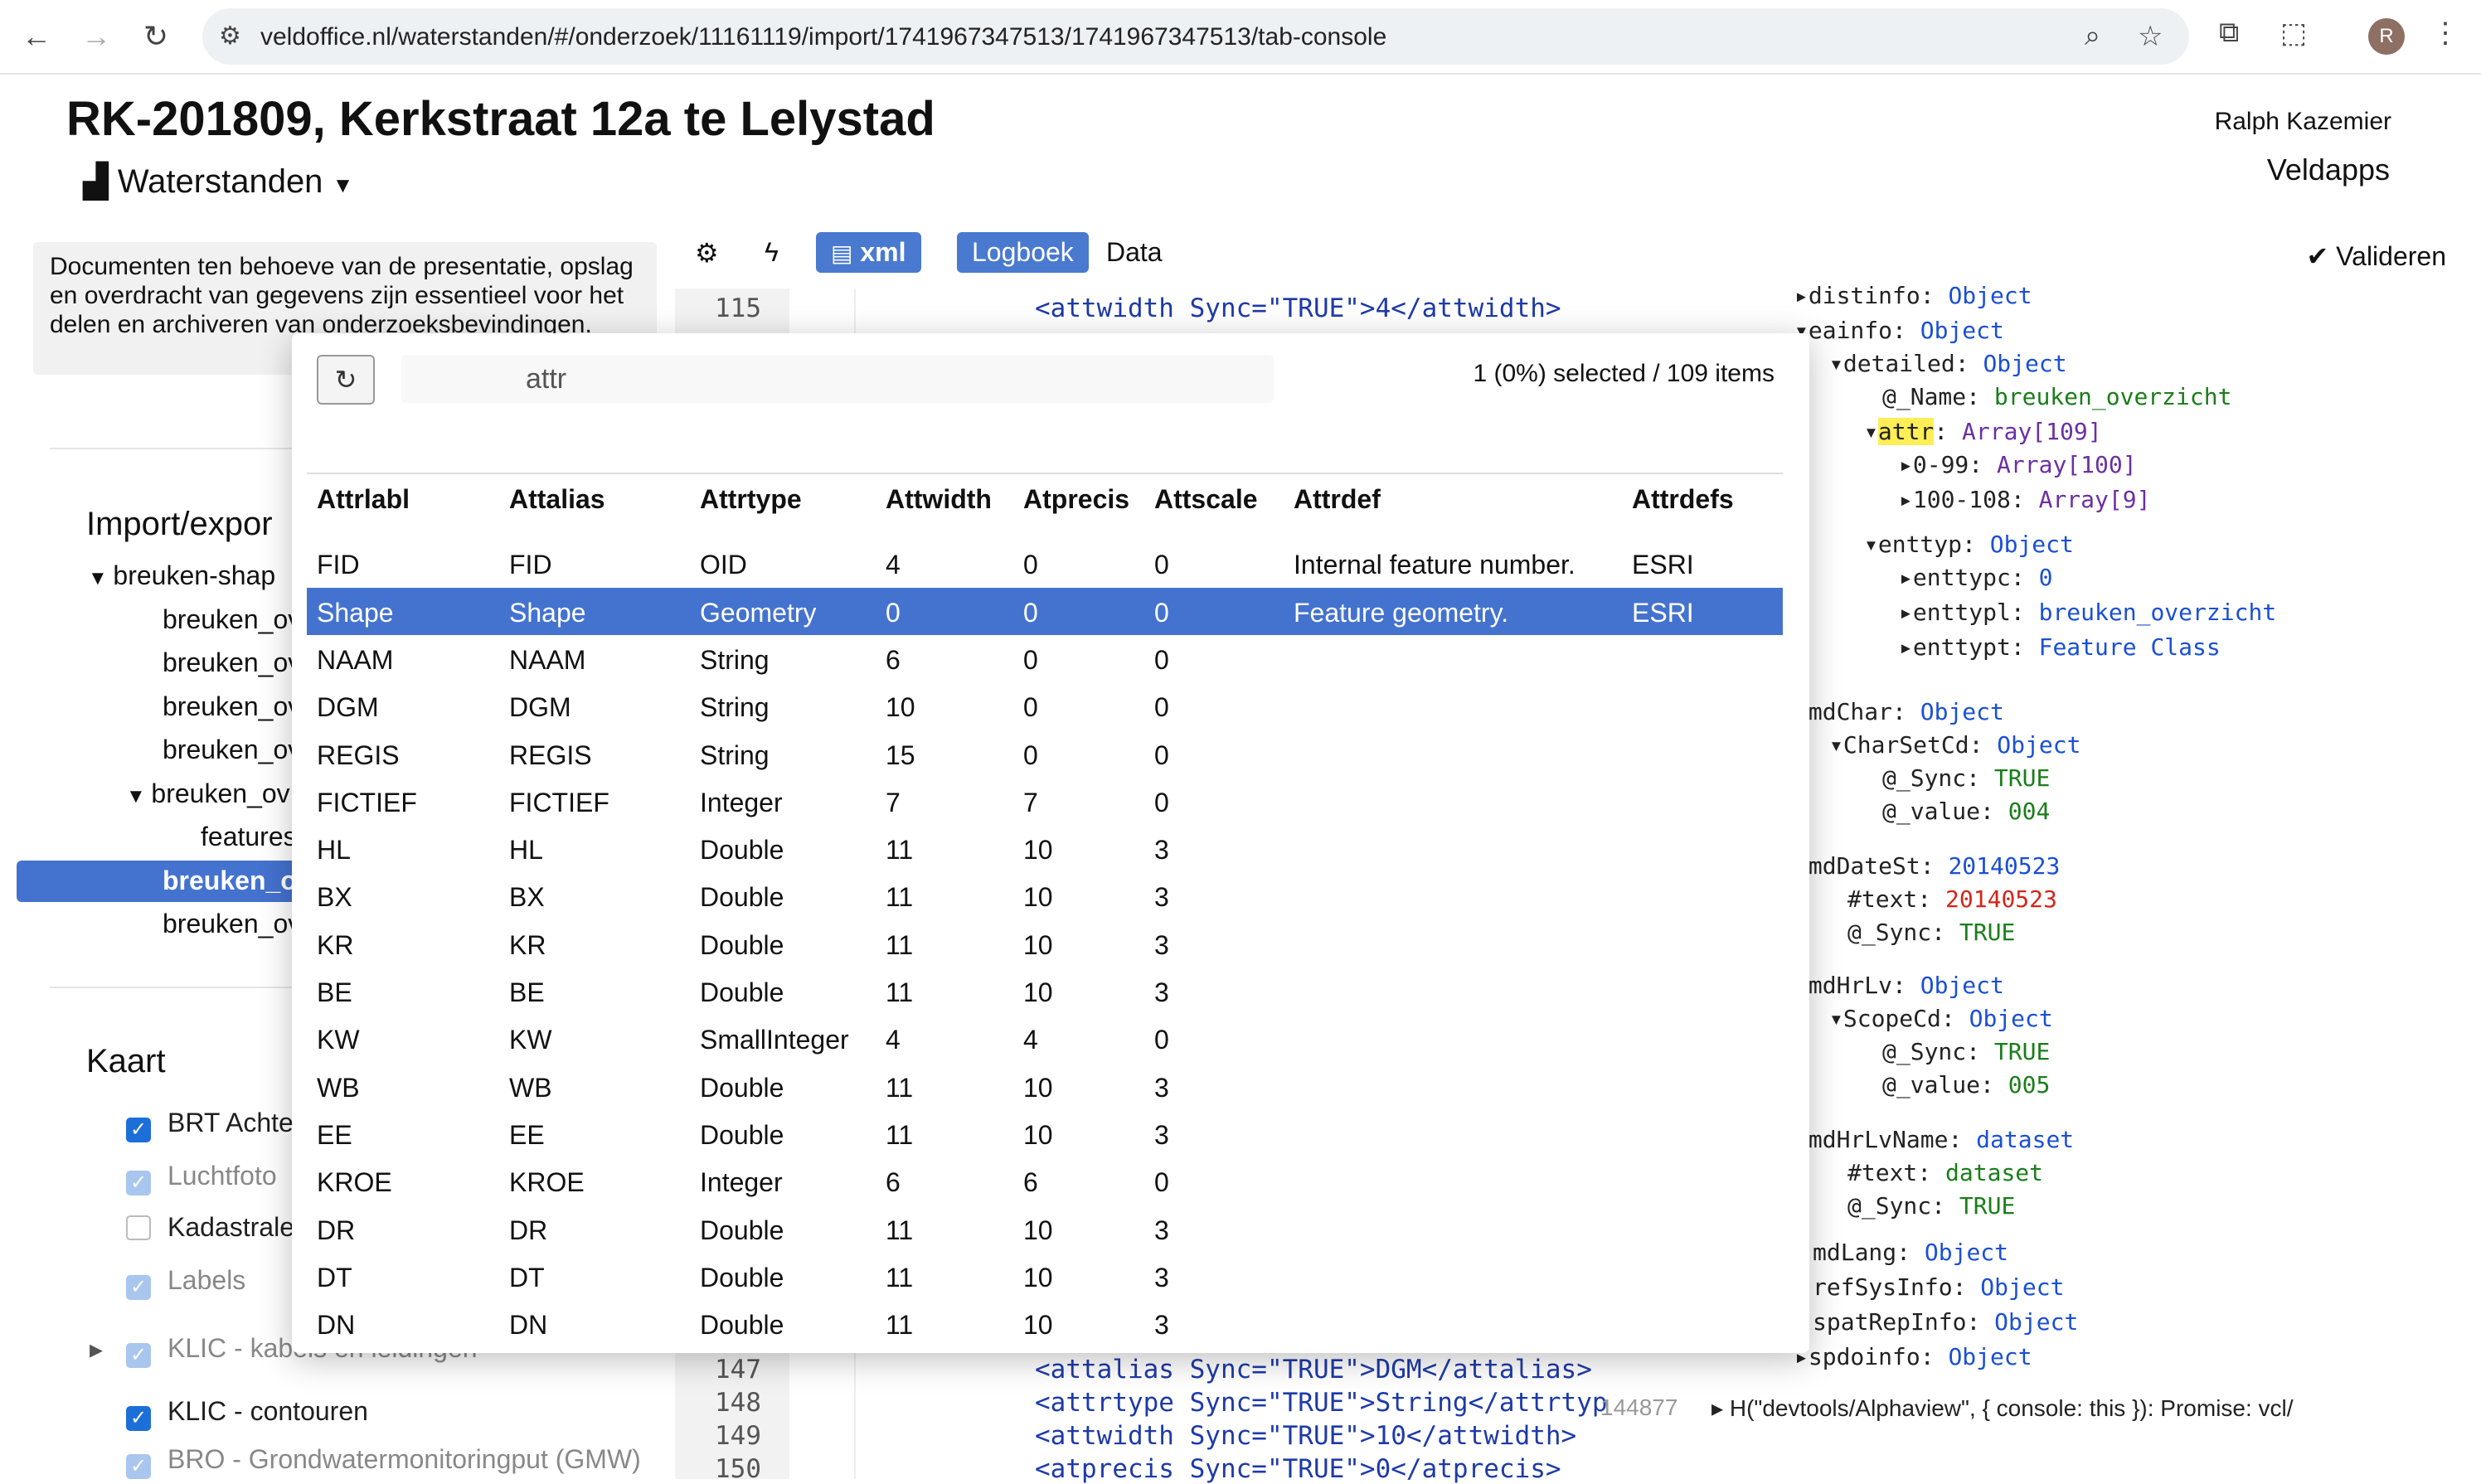 This screenshot has height=1484, width=2481. Describe the element at coordinates (383, 1461) in the screenshot. I see `layer-item: ✓ BRO - Grondwatermonitoringput (GMW)` at that location.